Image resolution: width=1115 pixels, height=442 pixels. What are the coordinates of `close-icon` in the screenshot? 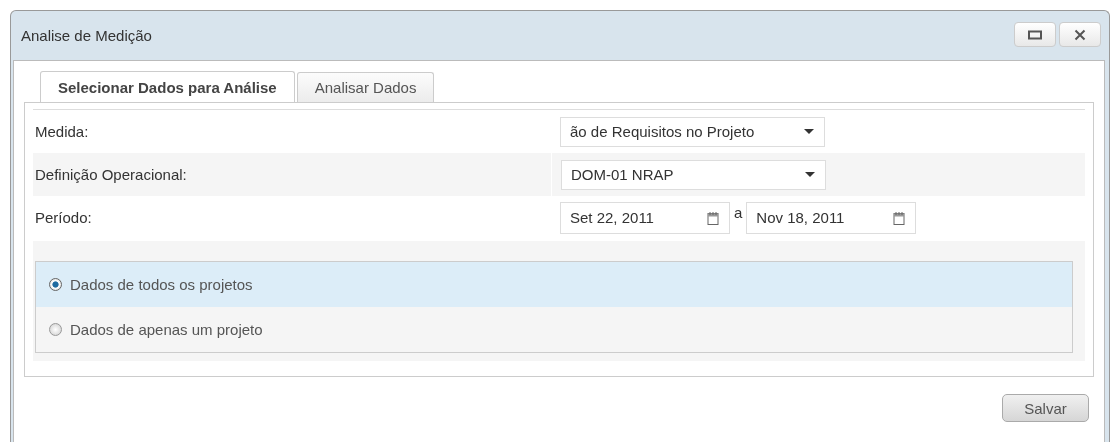 It's located at (1080, 34).